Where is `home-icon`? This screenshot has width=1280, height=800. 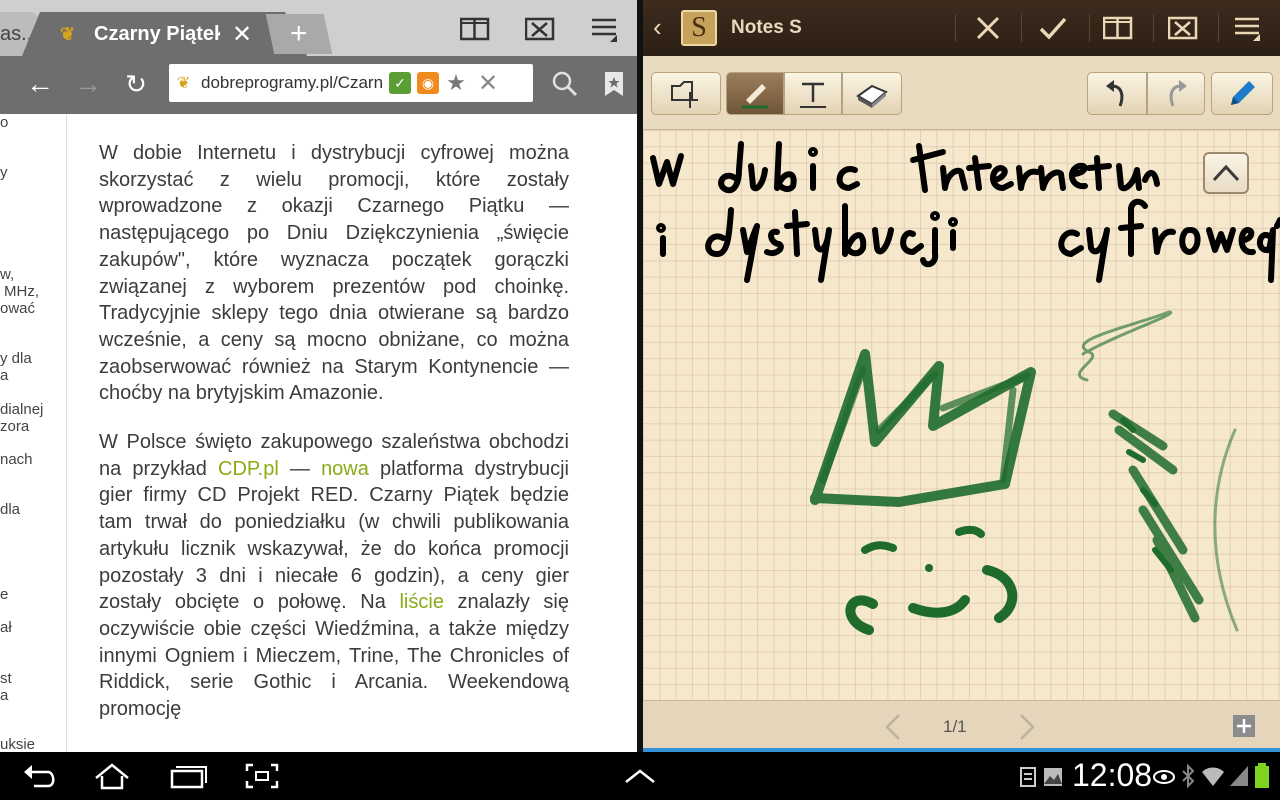 home-icon is located at coordinates (112, 776).